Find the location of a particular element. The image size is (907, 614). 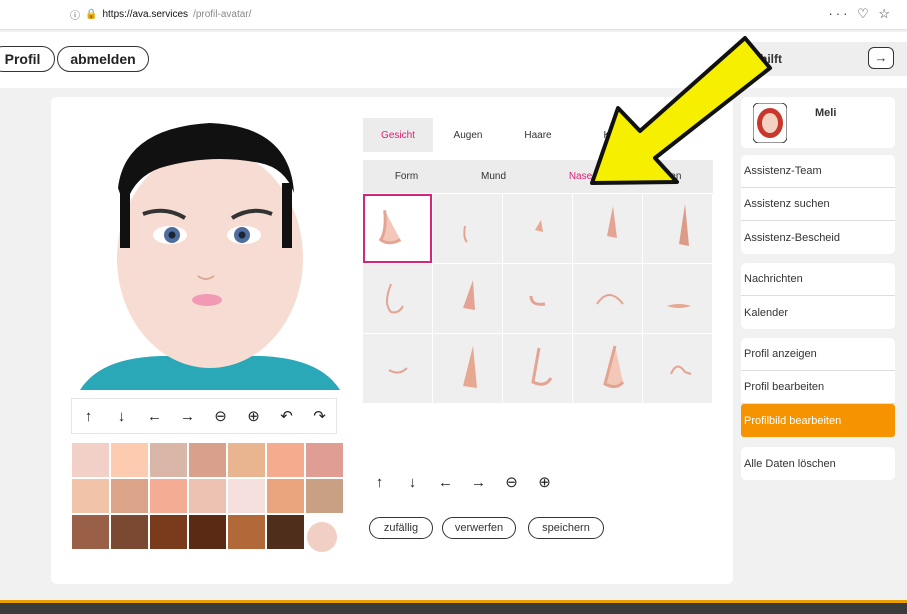

yellow-arrow-annotation is located at coordinates (681, 110).